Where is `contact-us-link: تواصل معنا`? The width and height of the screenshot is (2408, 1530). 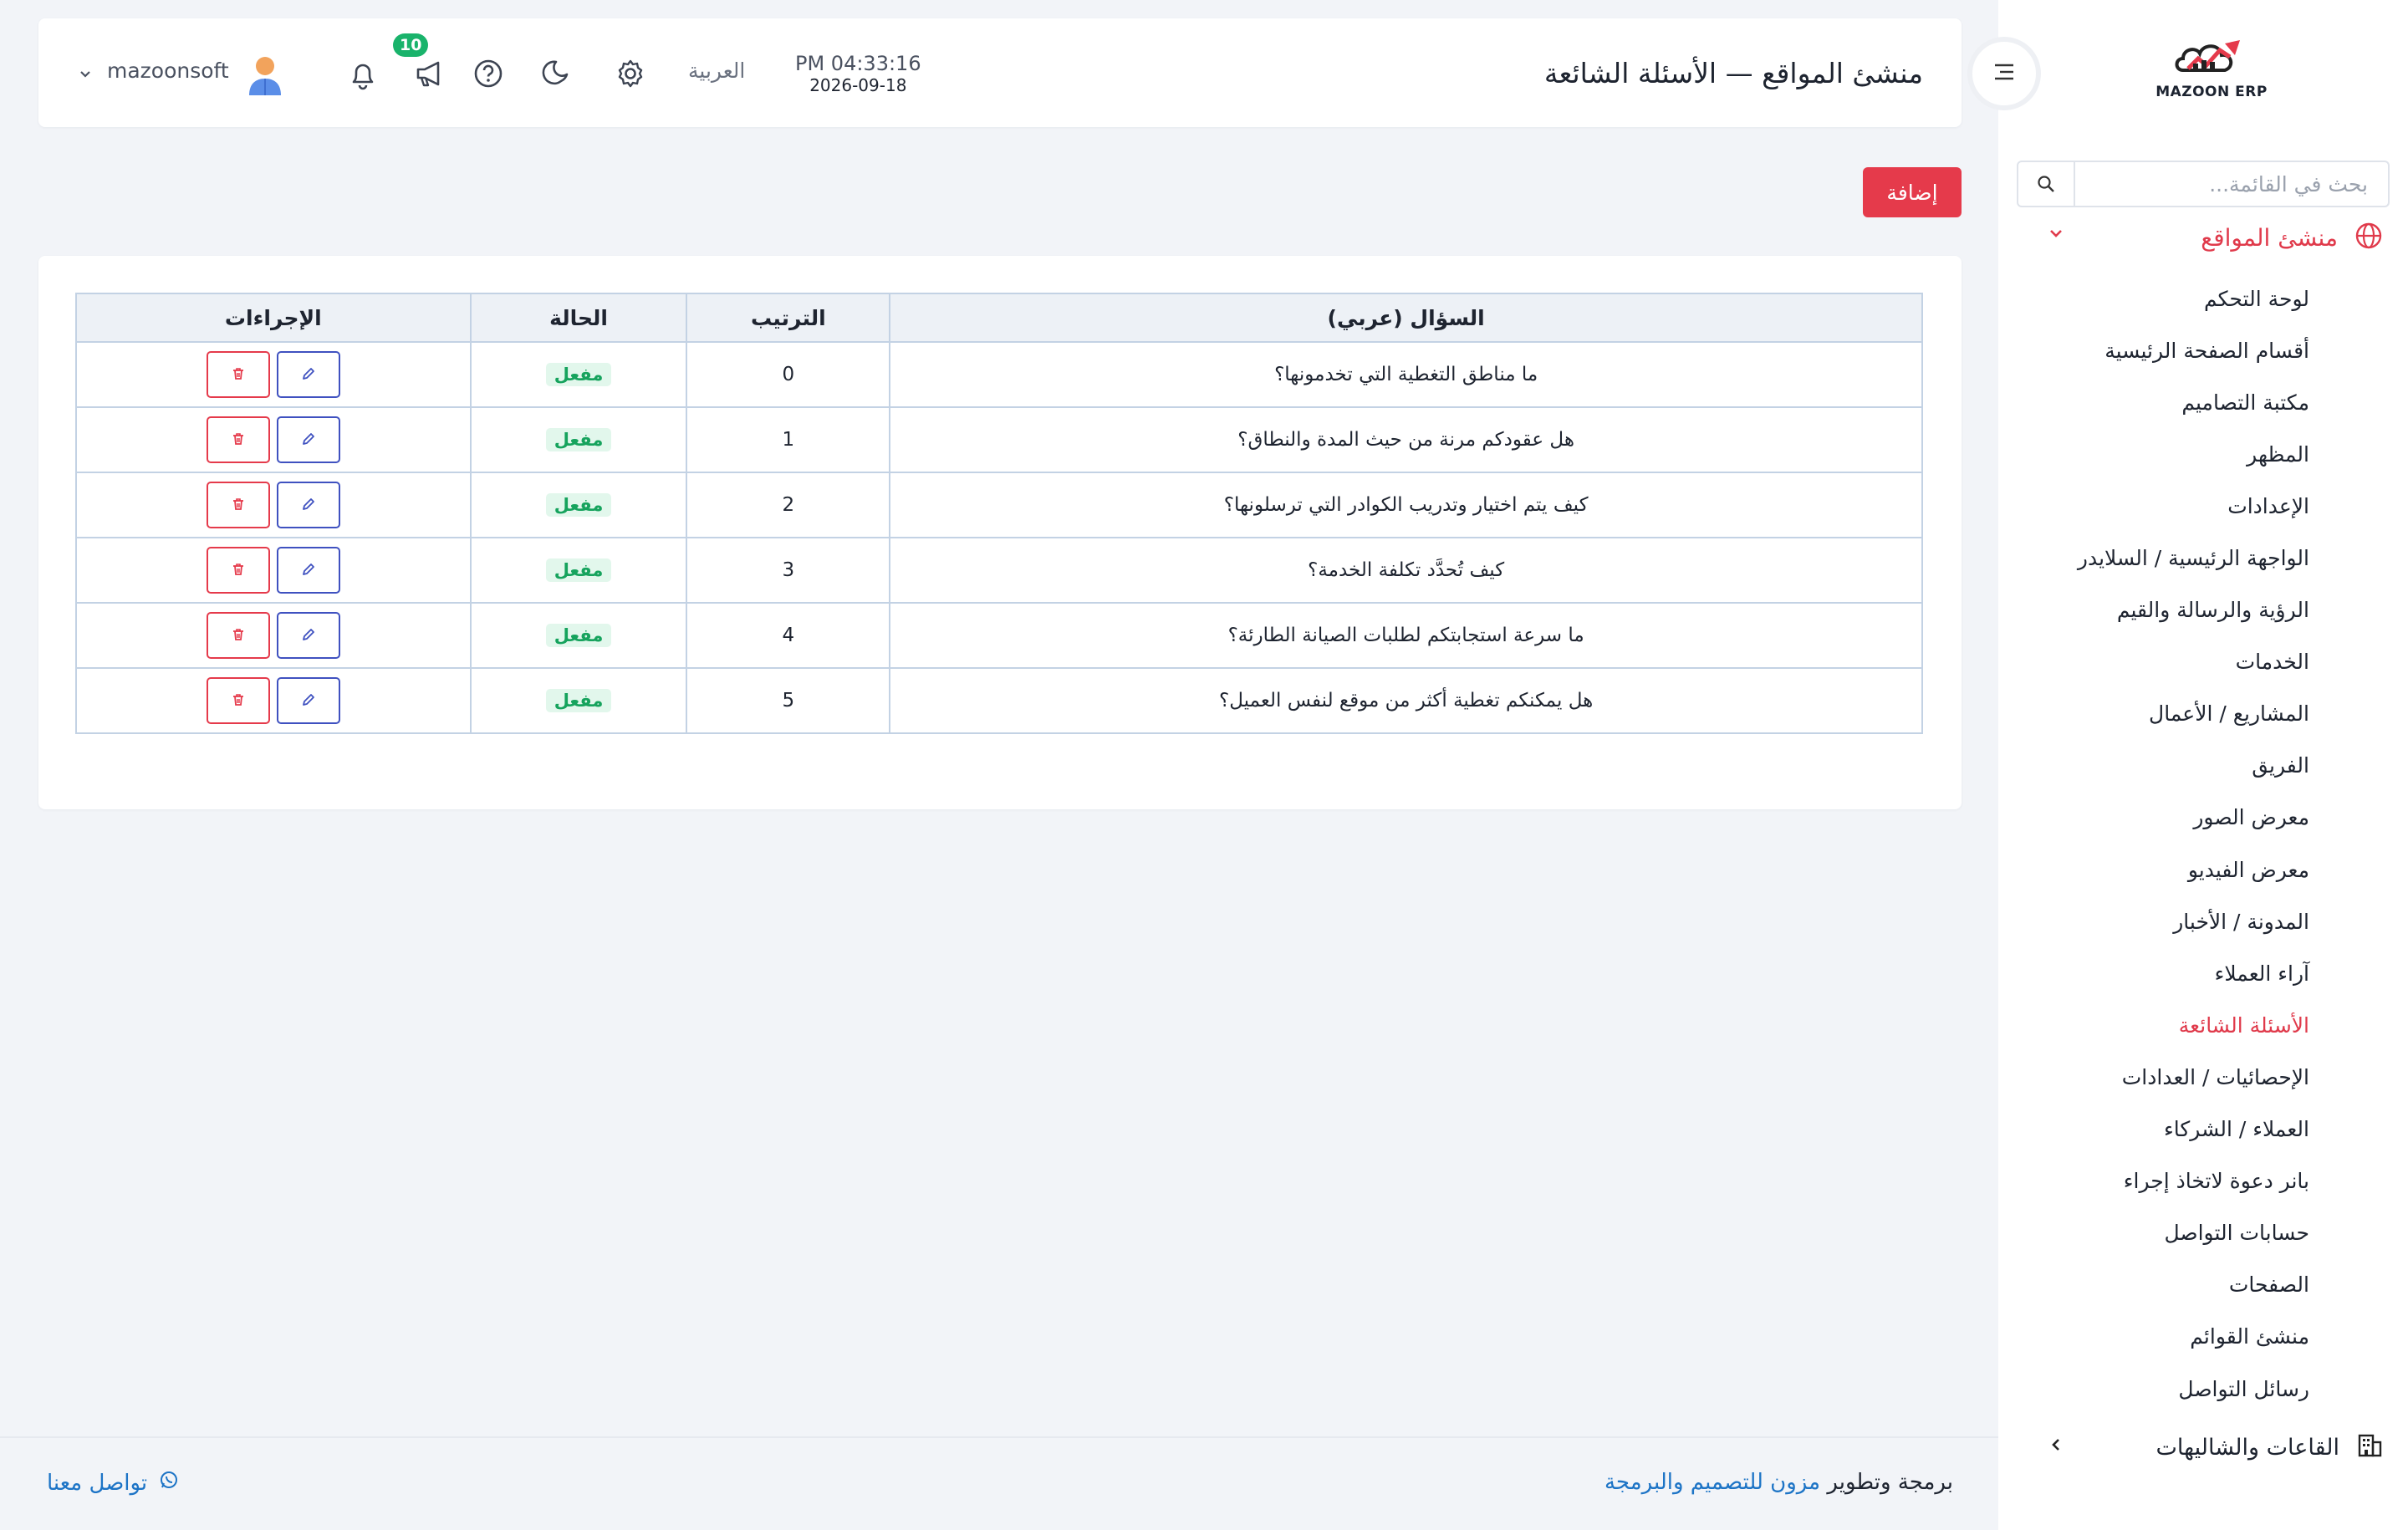 contact-us-link: تواصل معنا is located at coordinates (113, 1483).